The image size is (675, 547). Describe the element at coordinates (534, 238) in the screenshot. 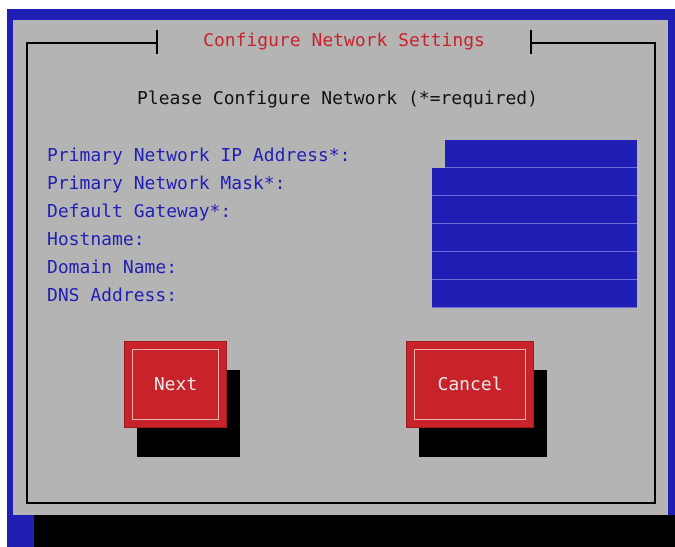

I see `hostname-field` at that location.